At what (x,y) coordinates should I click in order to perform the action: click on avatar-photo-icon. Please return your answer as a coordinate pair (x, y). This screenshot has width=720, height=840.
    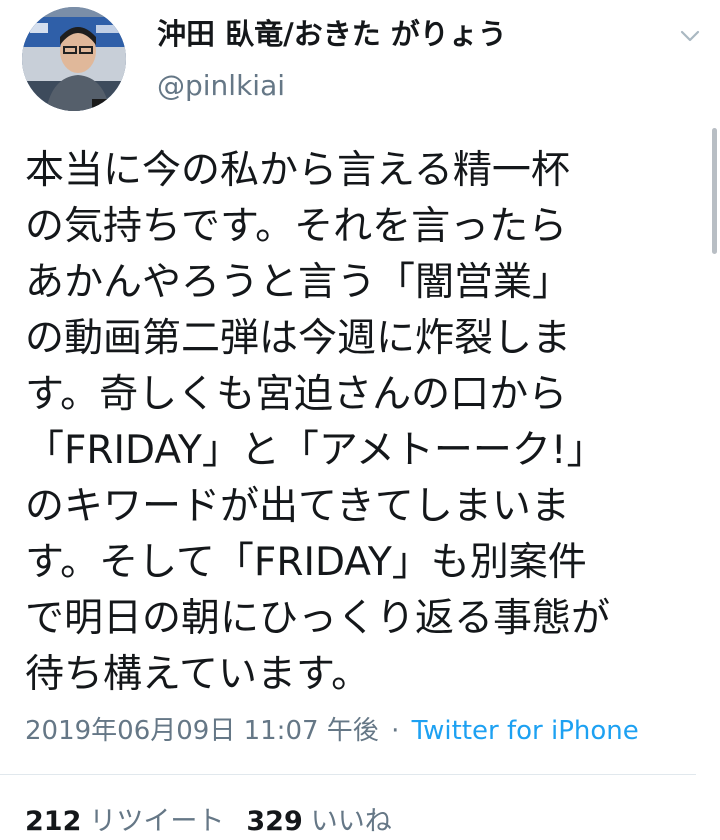
    Looking at the image, I should click on (74, 59).